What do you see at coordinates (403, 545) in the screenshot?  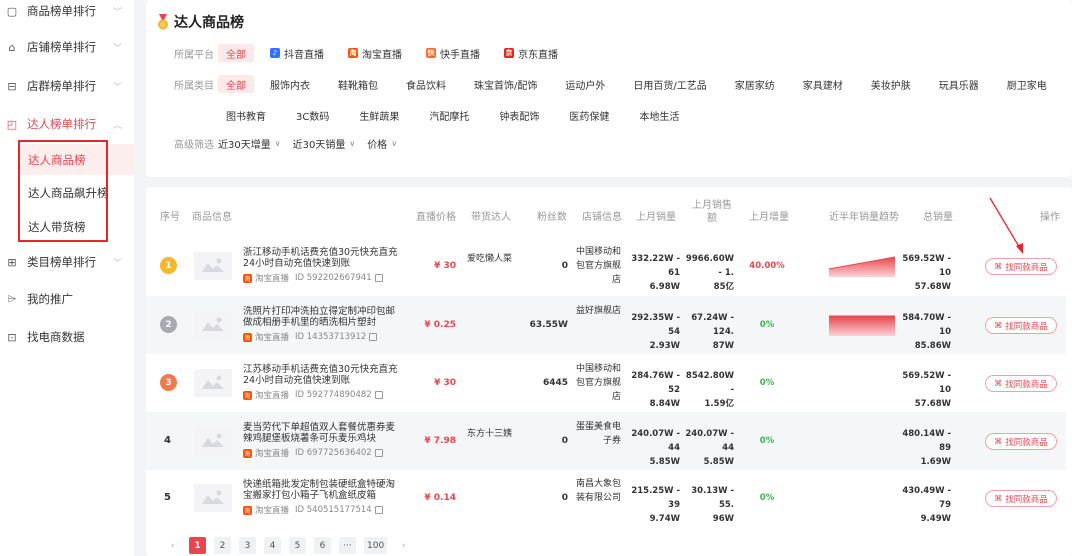 I see `next-page-button: ›` at bounding box center [403, 545].